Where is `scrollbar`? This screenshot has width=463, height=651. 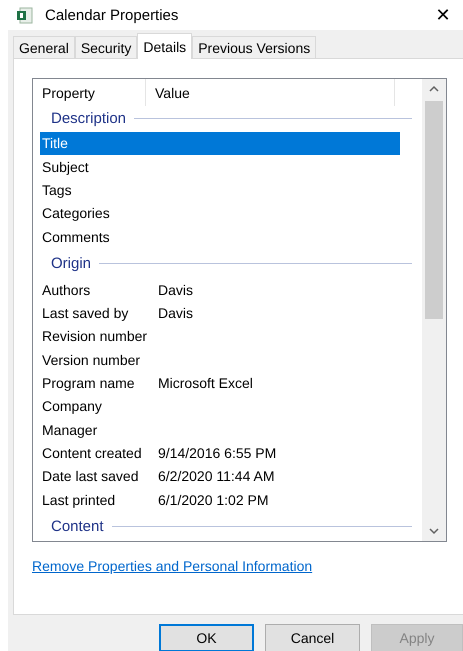 scrollbar is located at coordinates (434, 310).